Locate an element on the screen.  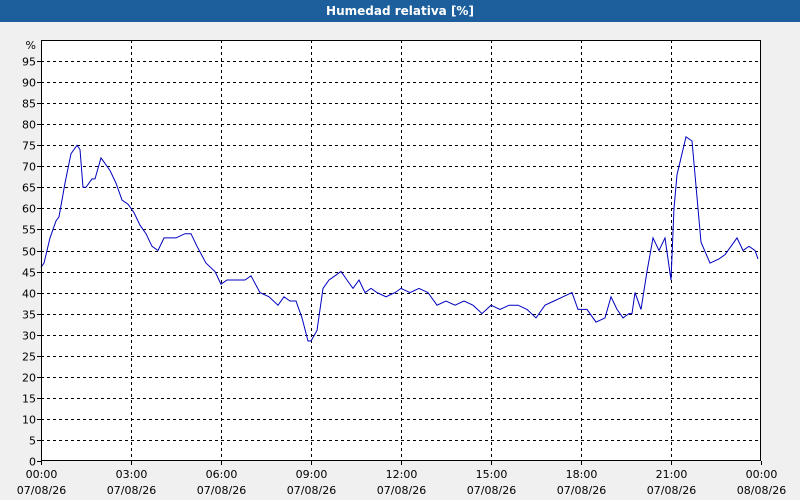
y-tick-label: 5 is located at coordinates (32, 441).